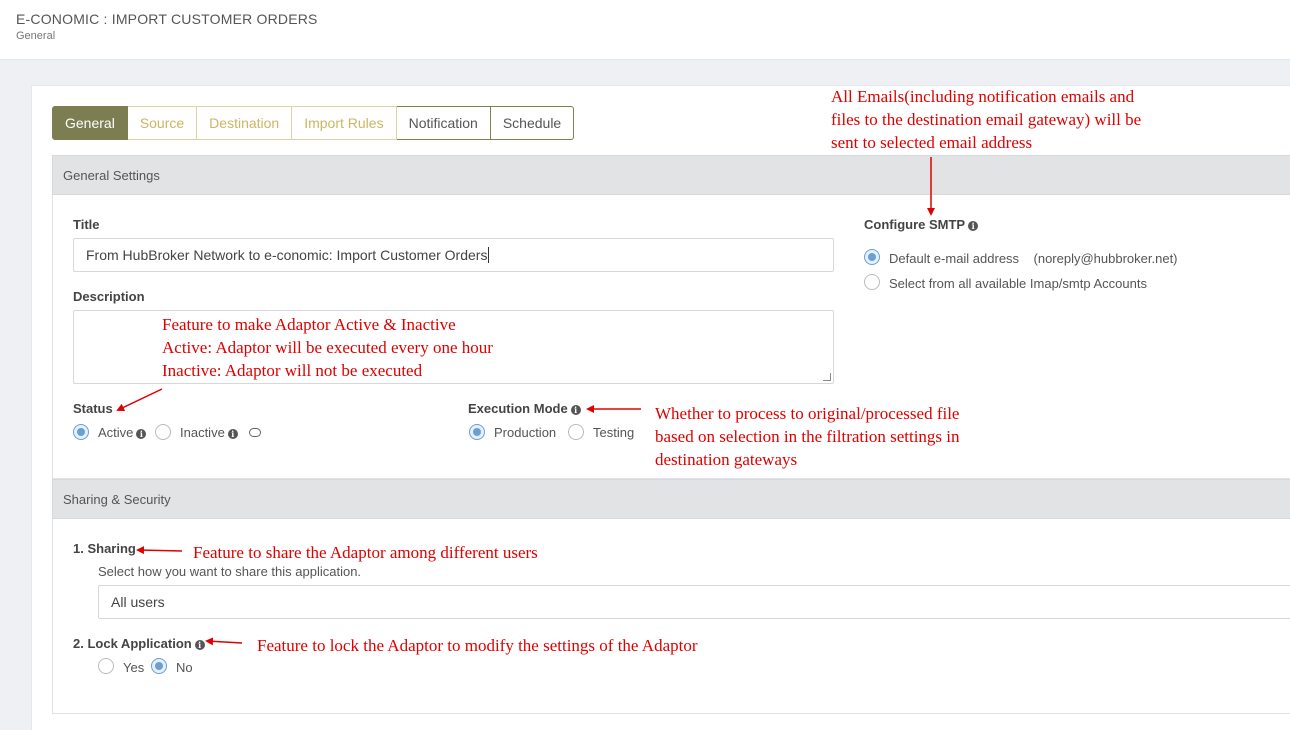 Image resolution: width=1290 pixels, height=730 pixels. Describe the element at coordinates (167, 19) in the screenshot. I see `page-title: E-CONOMIC : IMPORT CUSTOMER ORDERS` at that location.